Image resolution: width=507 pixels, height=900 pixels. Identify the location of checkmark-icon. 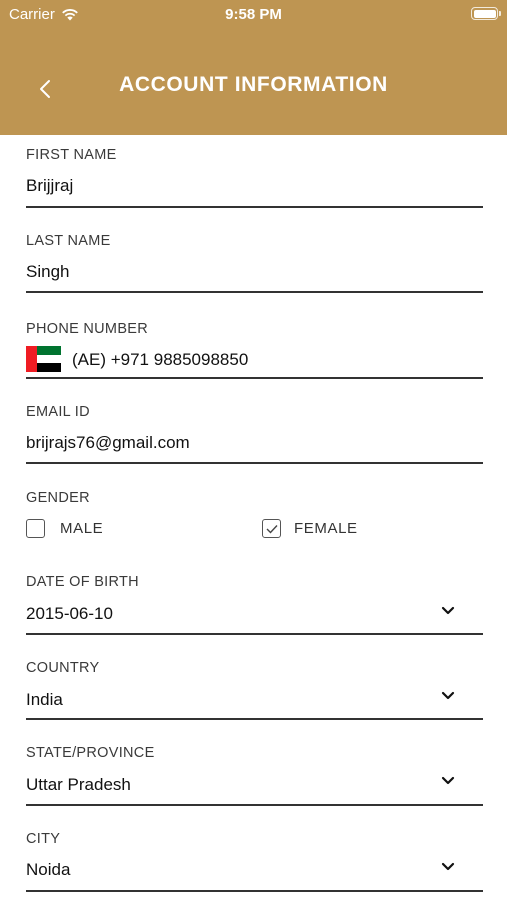
(272, 529).